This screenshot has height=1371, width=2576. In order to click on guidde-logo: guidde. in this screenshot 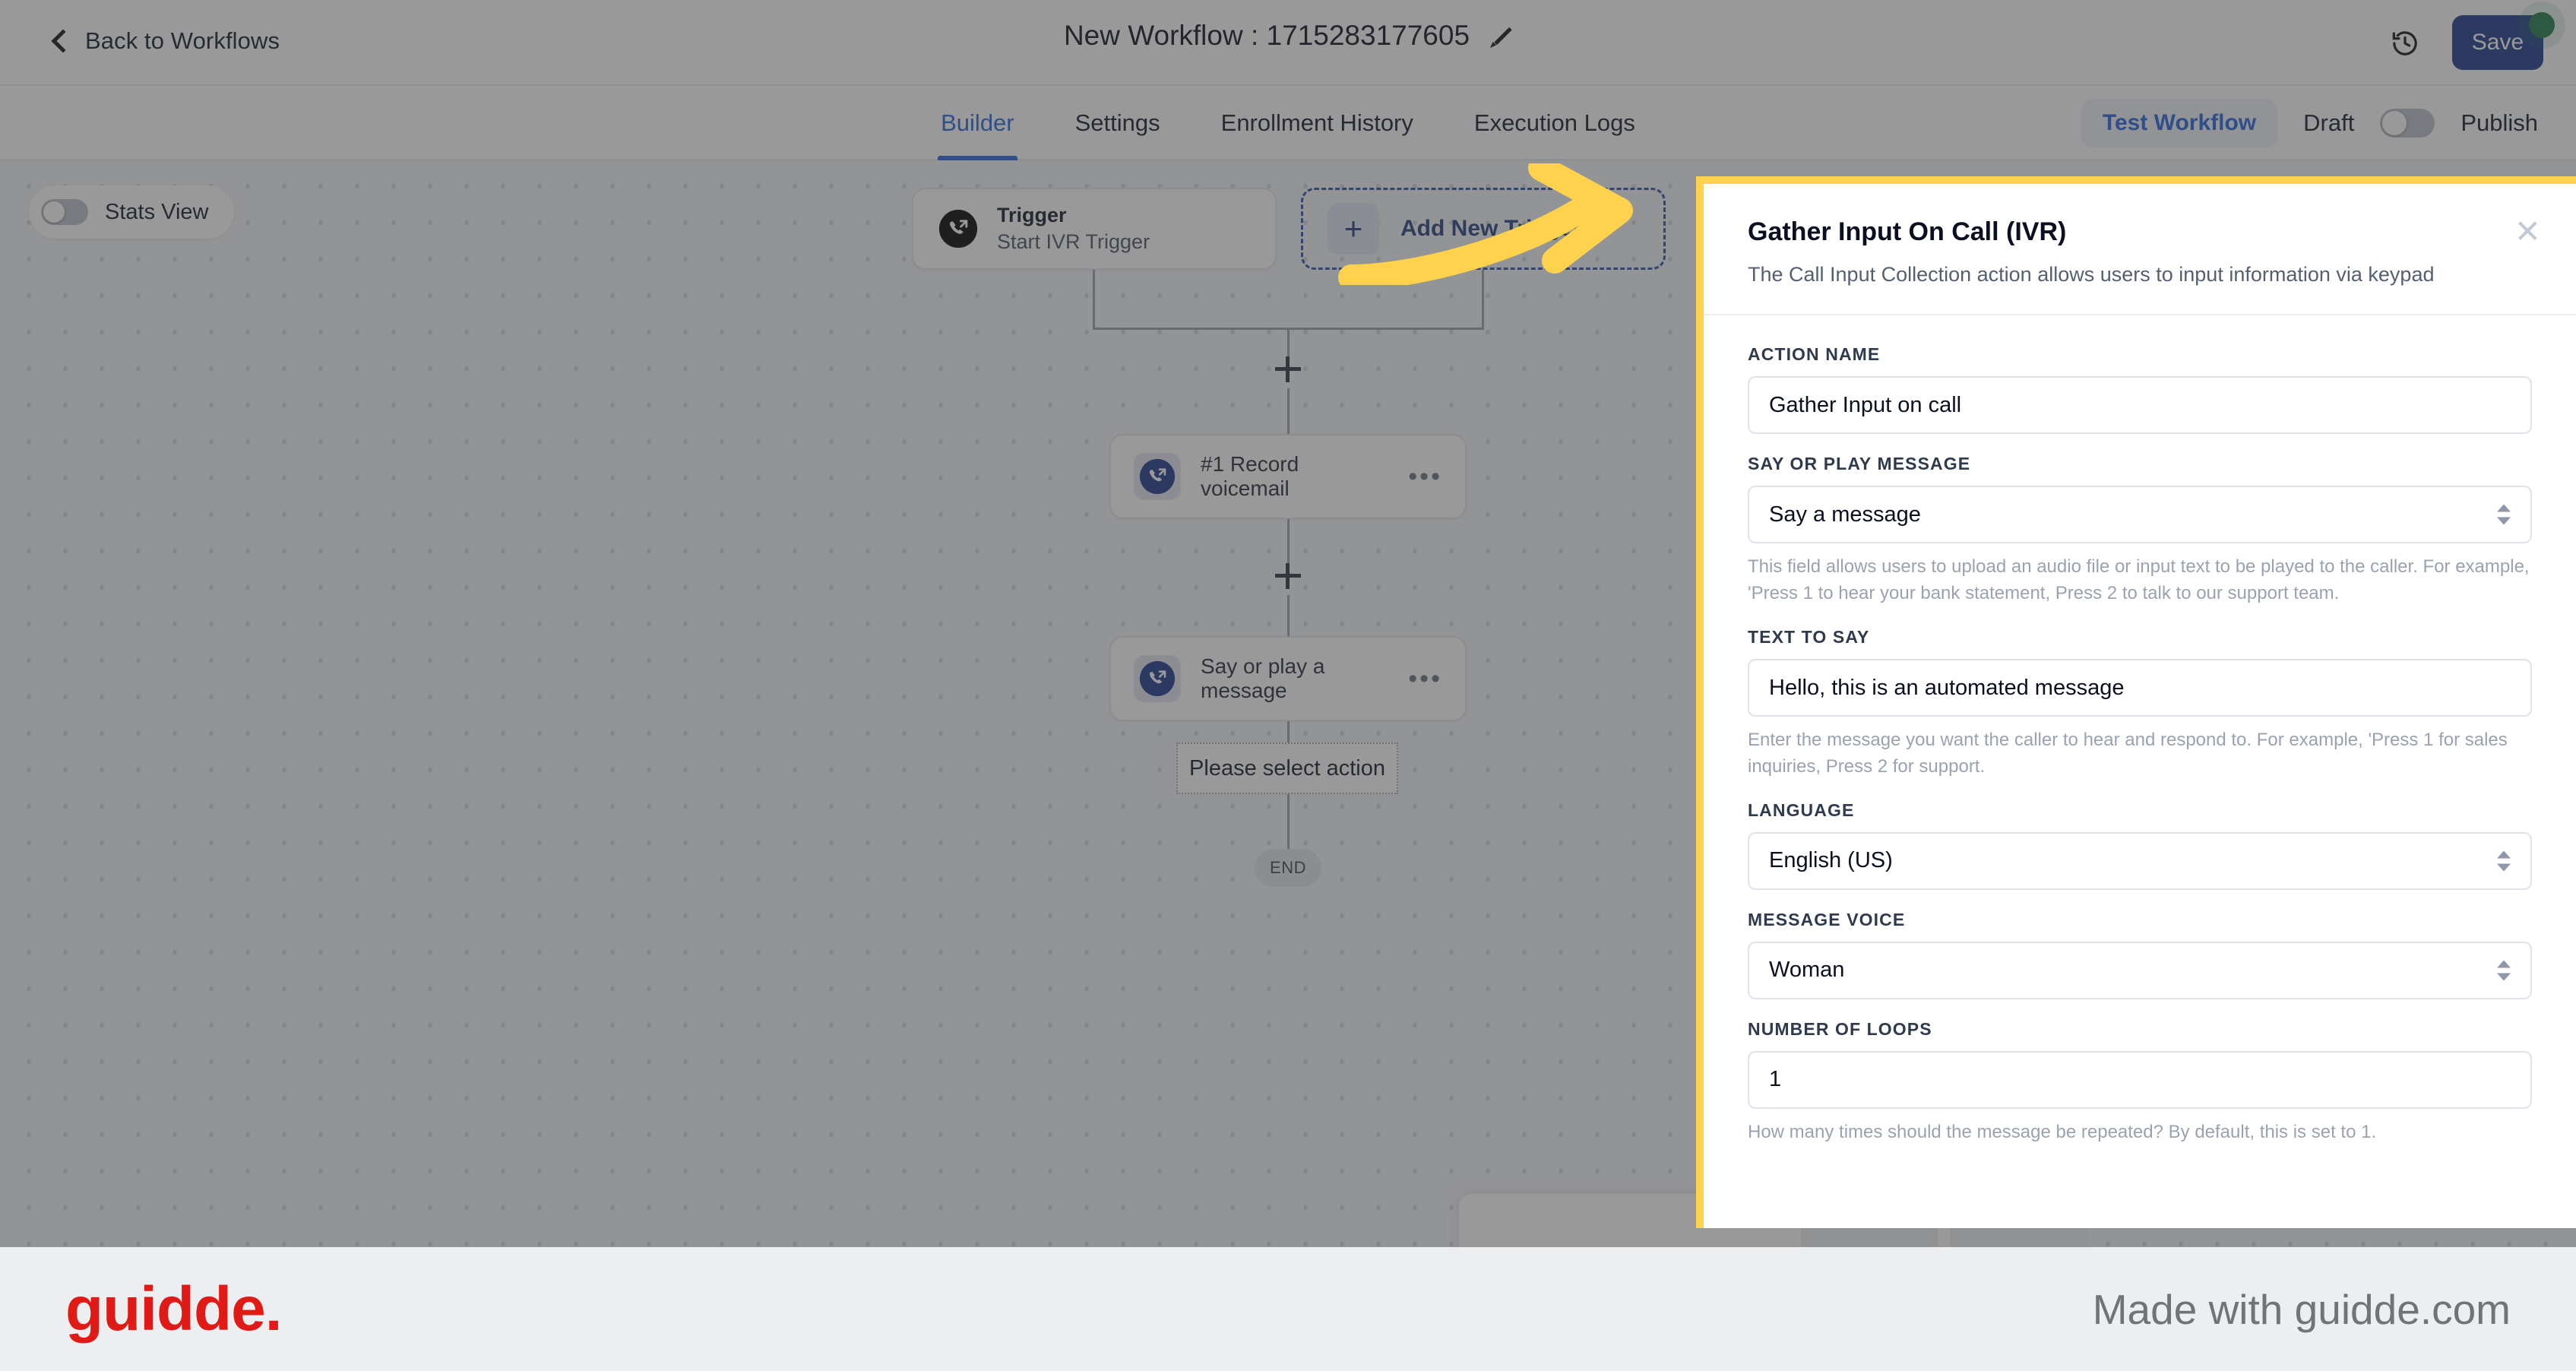, I will do `click(174, 1309)`.